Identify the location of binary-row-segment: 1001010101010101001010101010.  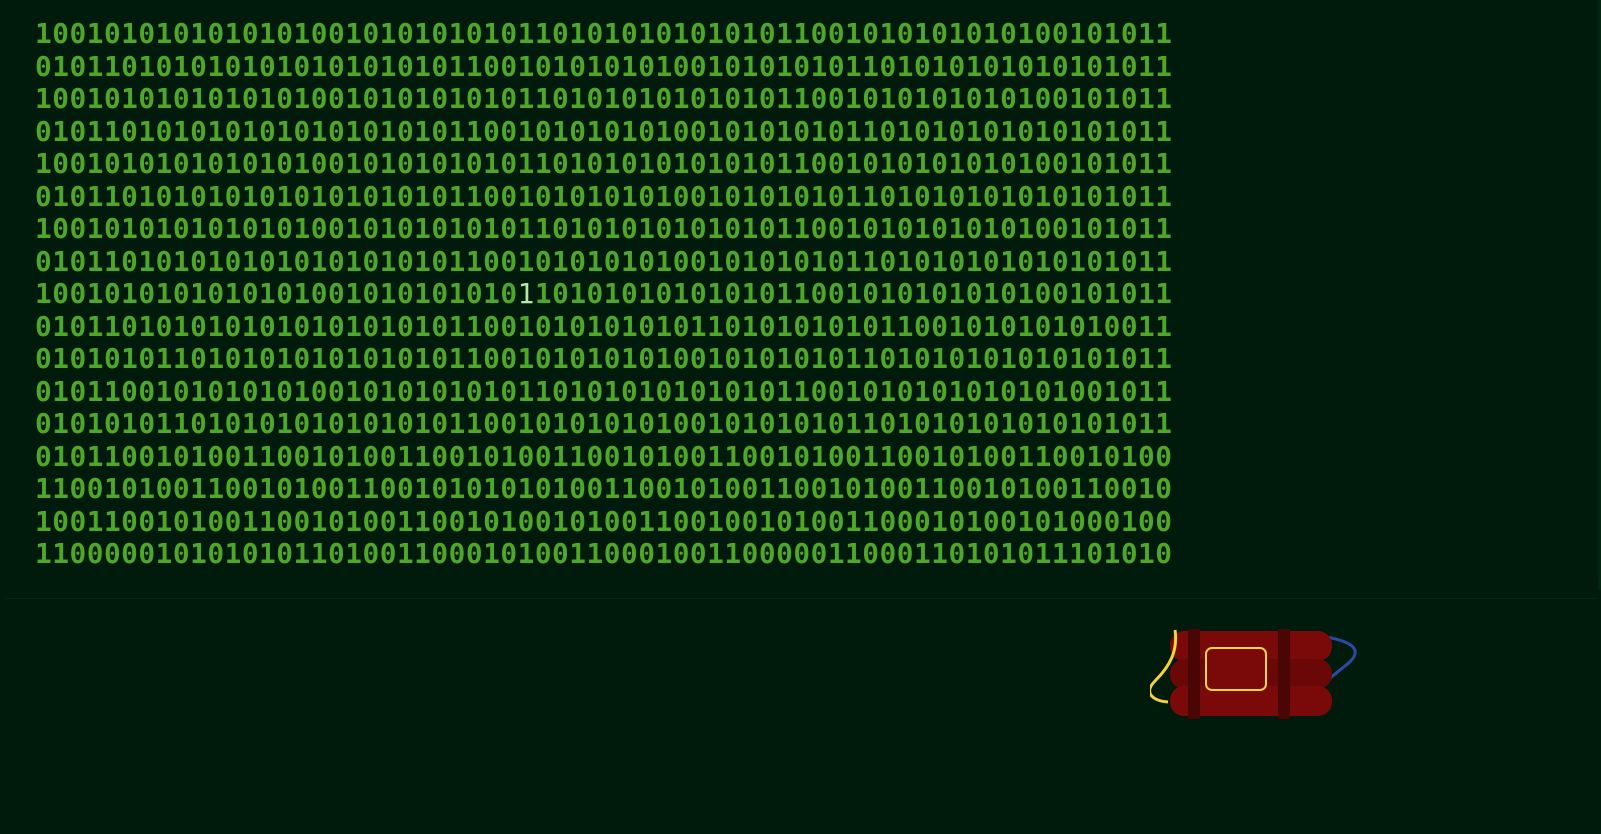
(276, 294).